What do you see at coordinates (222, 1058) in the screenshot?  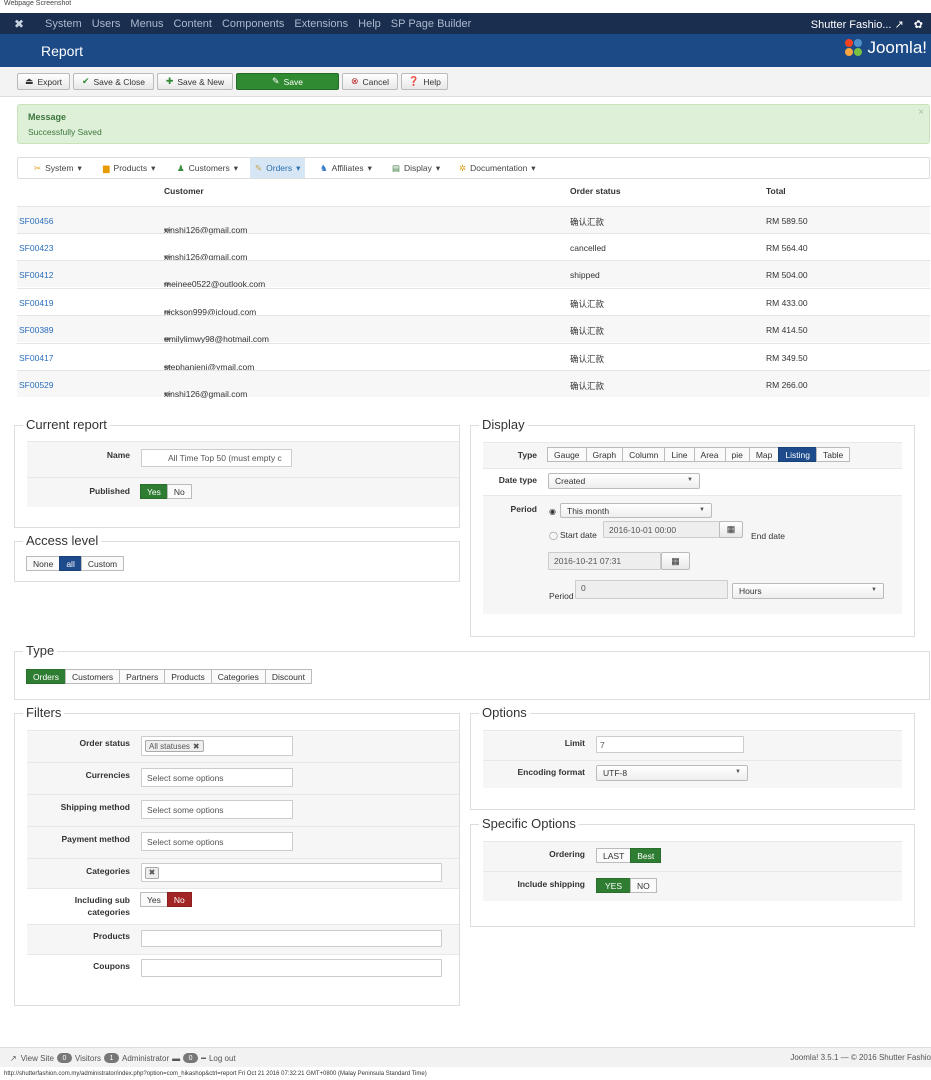 I see `logout-link: Log out` at bounding box center [222, 1058].